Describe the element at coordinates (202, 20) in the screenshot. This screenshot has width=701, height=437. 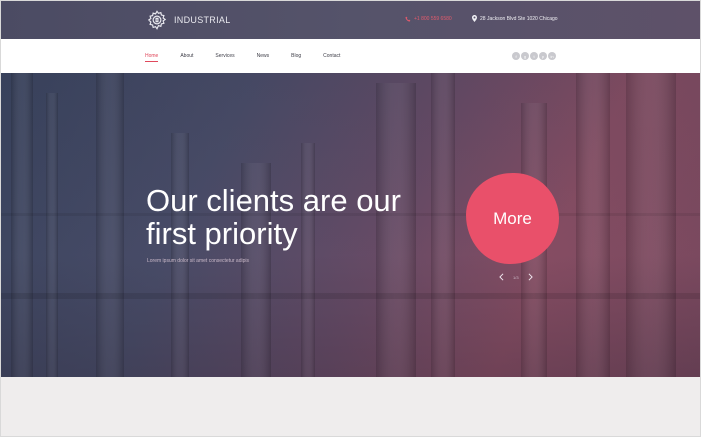
I see `brand-name: INDUSTRIAL` at that location.